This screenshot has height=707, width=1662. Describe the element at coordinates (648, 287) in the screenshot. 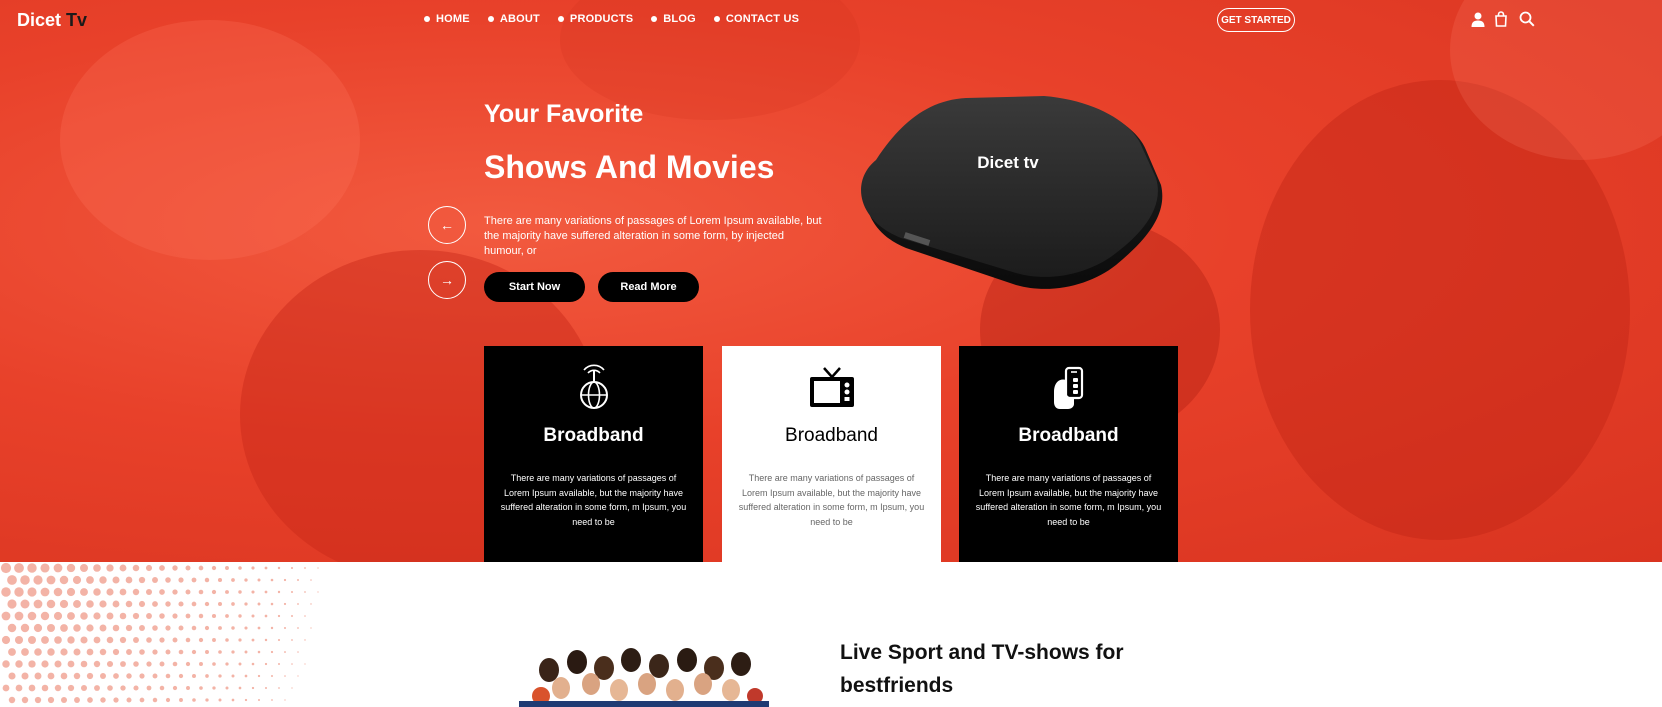

I see `read-more-button: Read More` at that location.